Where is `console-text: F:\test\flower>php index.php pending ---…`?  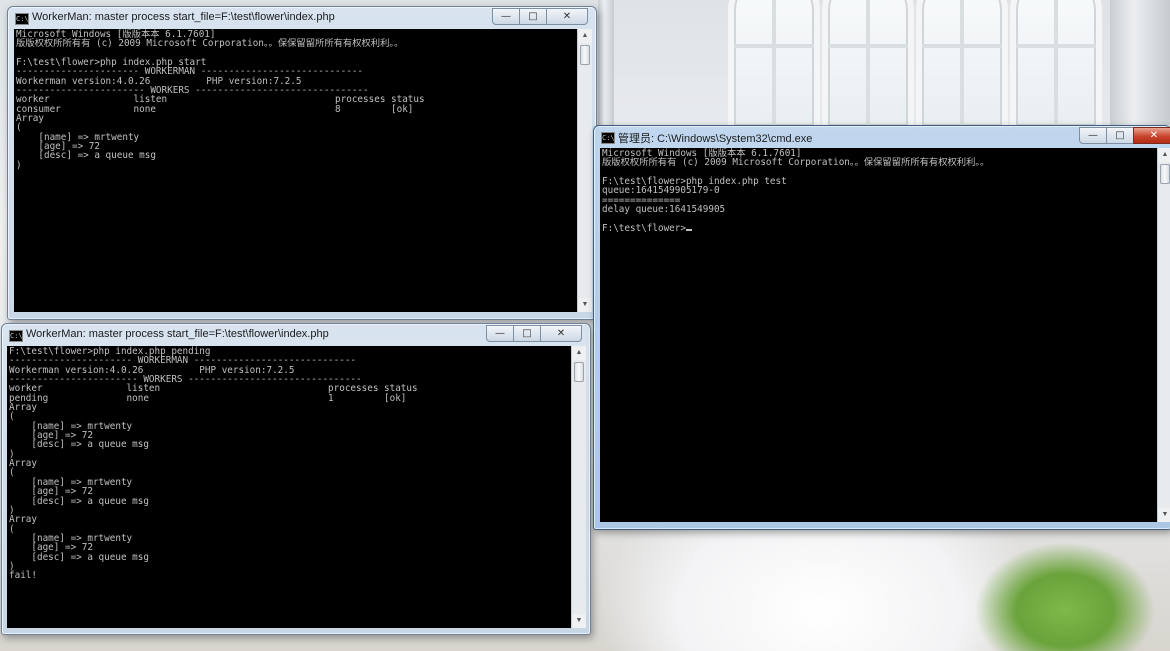 console-text: F:\test\flower>php index.php pending ---… is located at coordinates (213, 464).